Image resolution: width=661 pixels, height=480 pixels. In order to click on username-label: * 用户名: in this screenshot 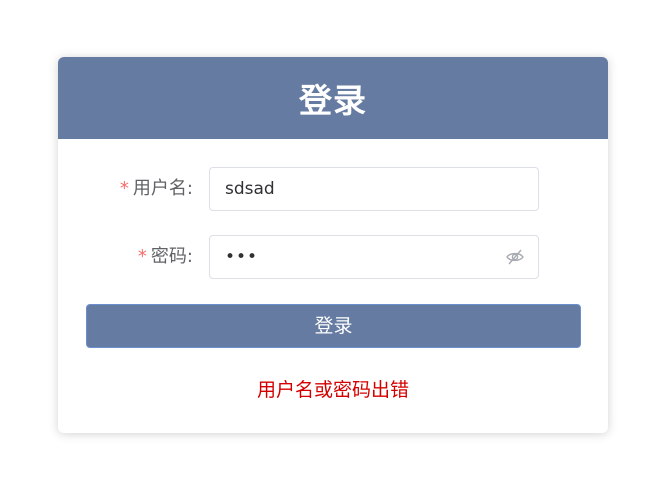, I will do `click(156, 189)`.